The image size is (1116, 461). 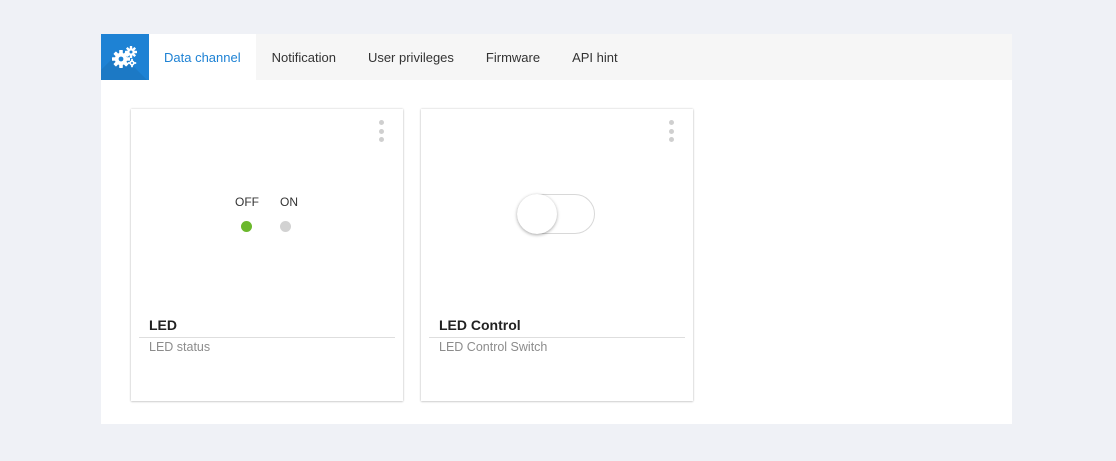 I want to click on led-off-label: OFF, so click(x=247, y=202).